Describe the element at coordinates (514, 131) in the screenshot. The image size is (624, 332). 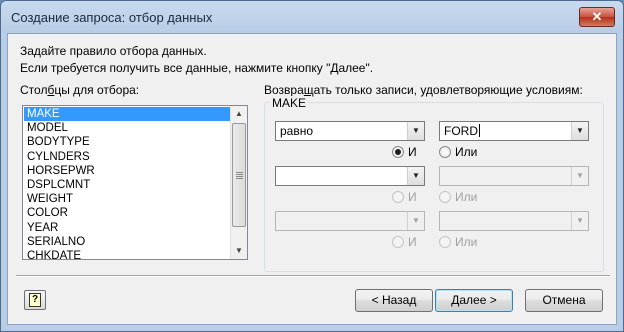
I see `value-combo-1: FORD ▼` at that location.